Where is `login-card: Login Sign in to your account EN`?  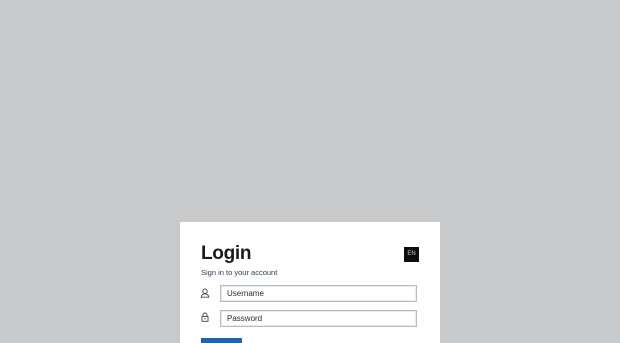 login-card: Login Sign in to your account EN is located at coordinates (310, 282).